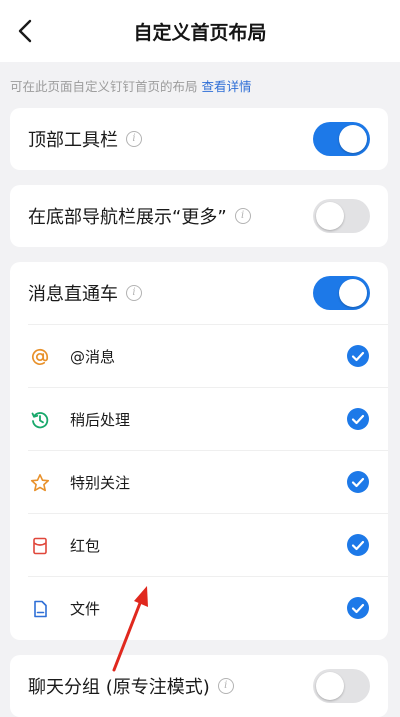 The width and height of the screenshot is (400, 717). I want to click on chat-group-label: 聊天分组 (原专注模式), so click(119, 687).